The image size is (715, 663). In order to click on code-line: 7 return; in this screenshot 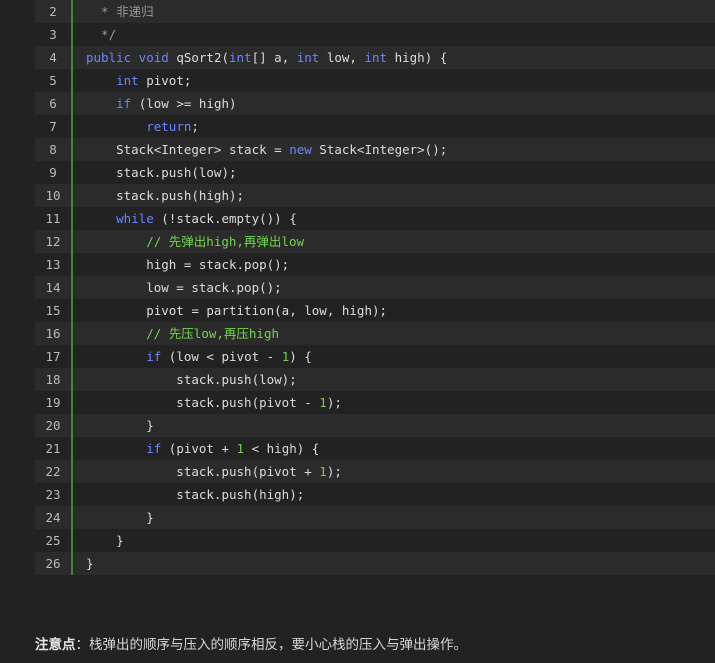, I will do `click(375, 126)`.